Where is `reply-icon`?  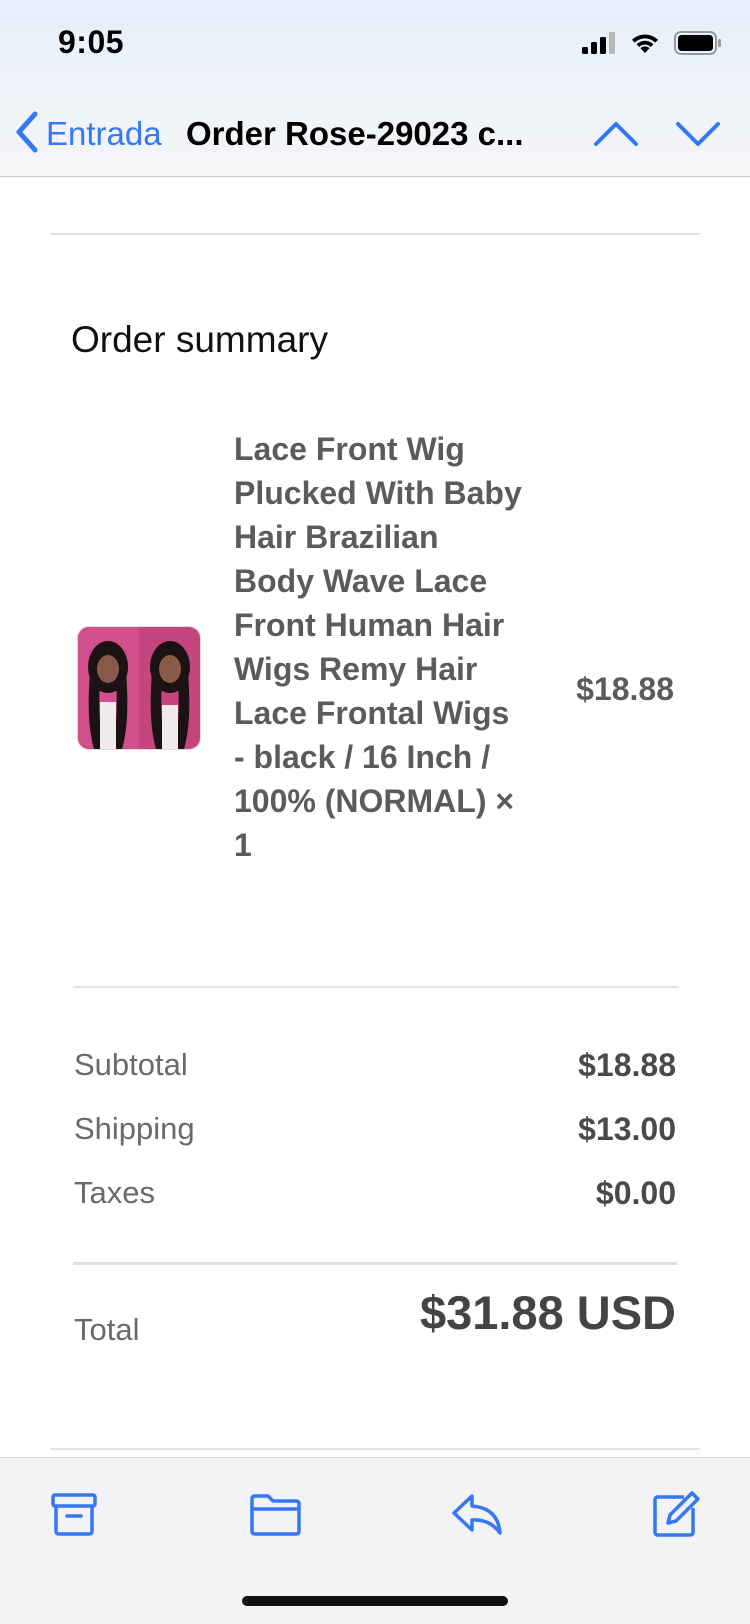 reply-icon is located at coordinates (478, 1520).